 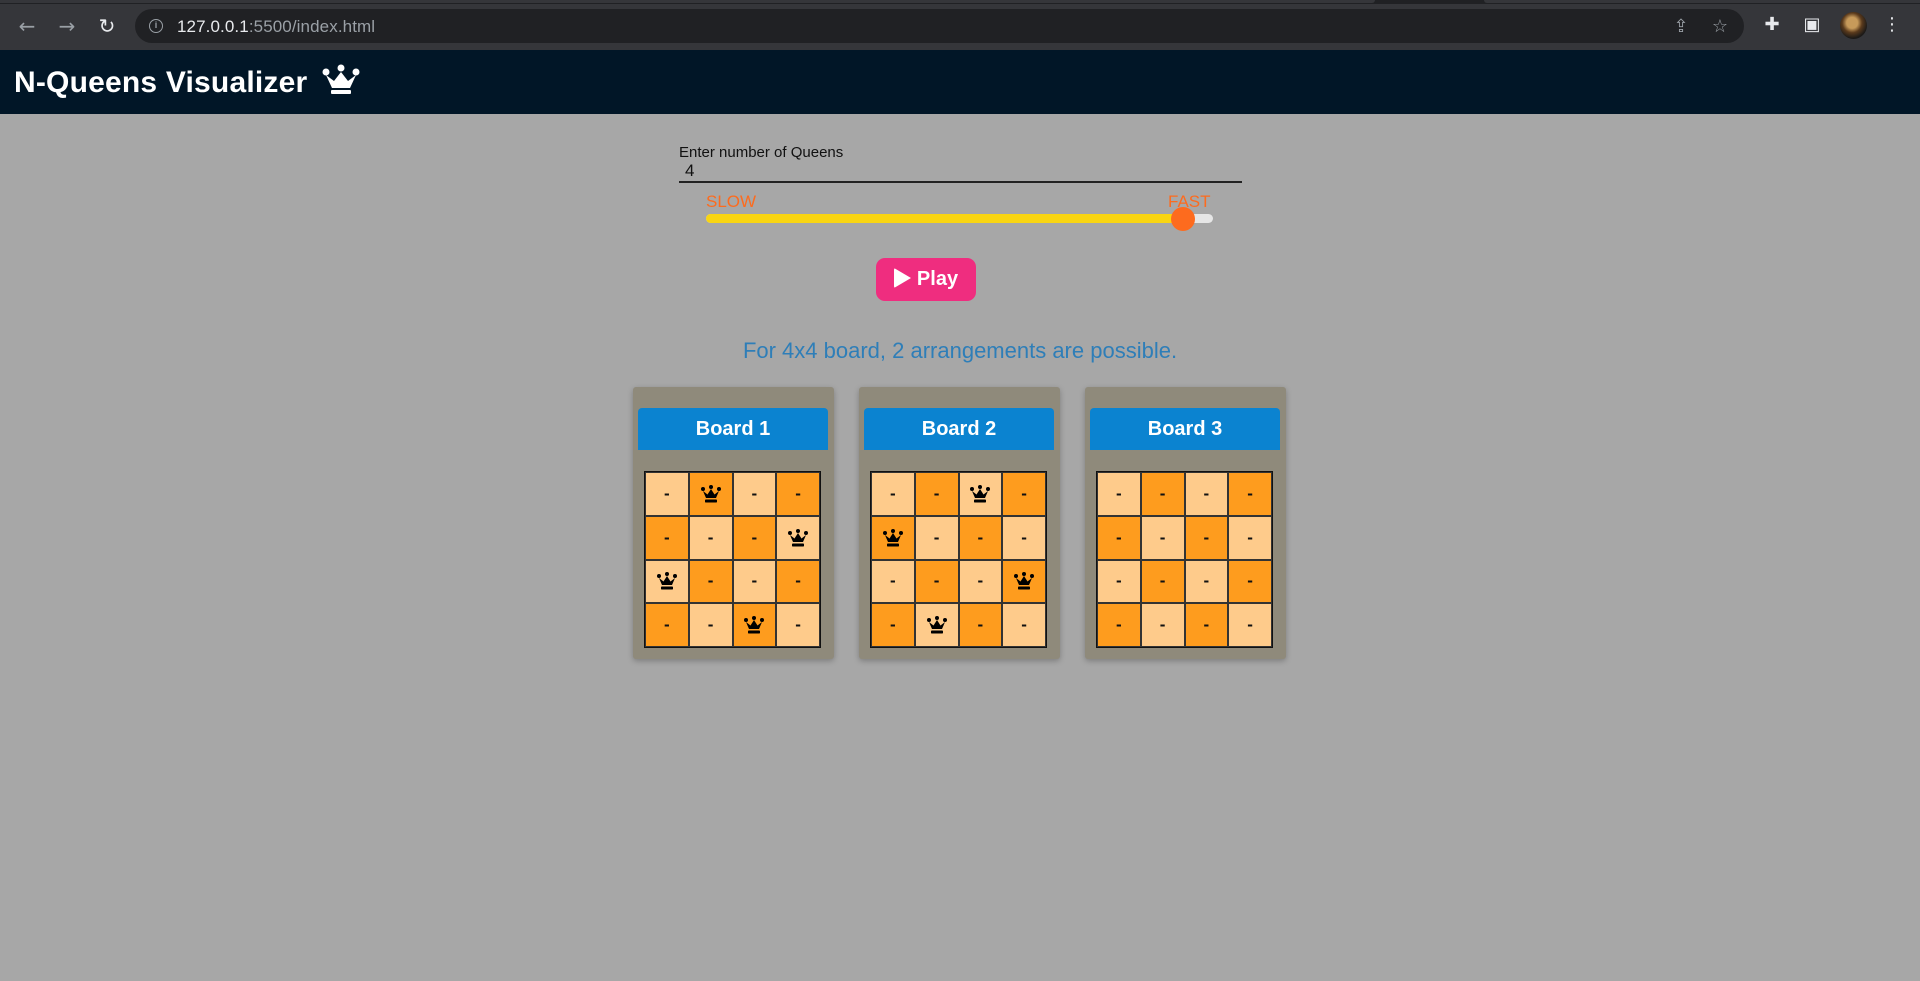 I want to click on speed-slider, so click(x=959, y=219).